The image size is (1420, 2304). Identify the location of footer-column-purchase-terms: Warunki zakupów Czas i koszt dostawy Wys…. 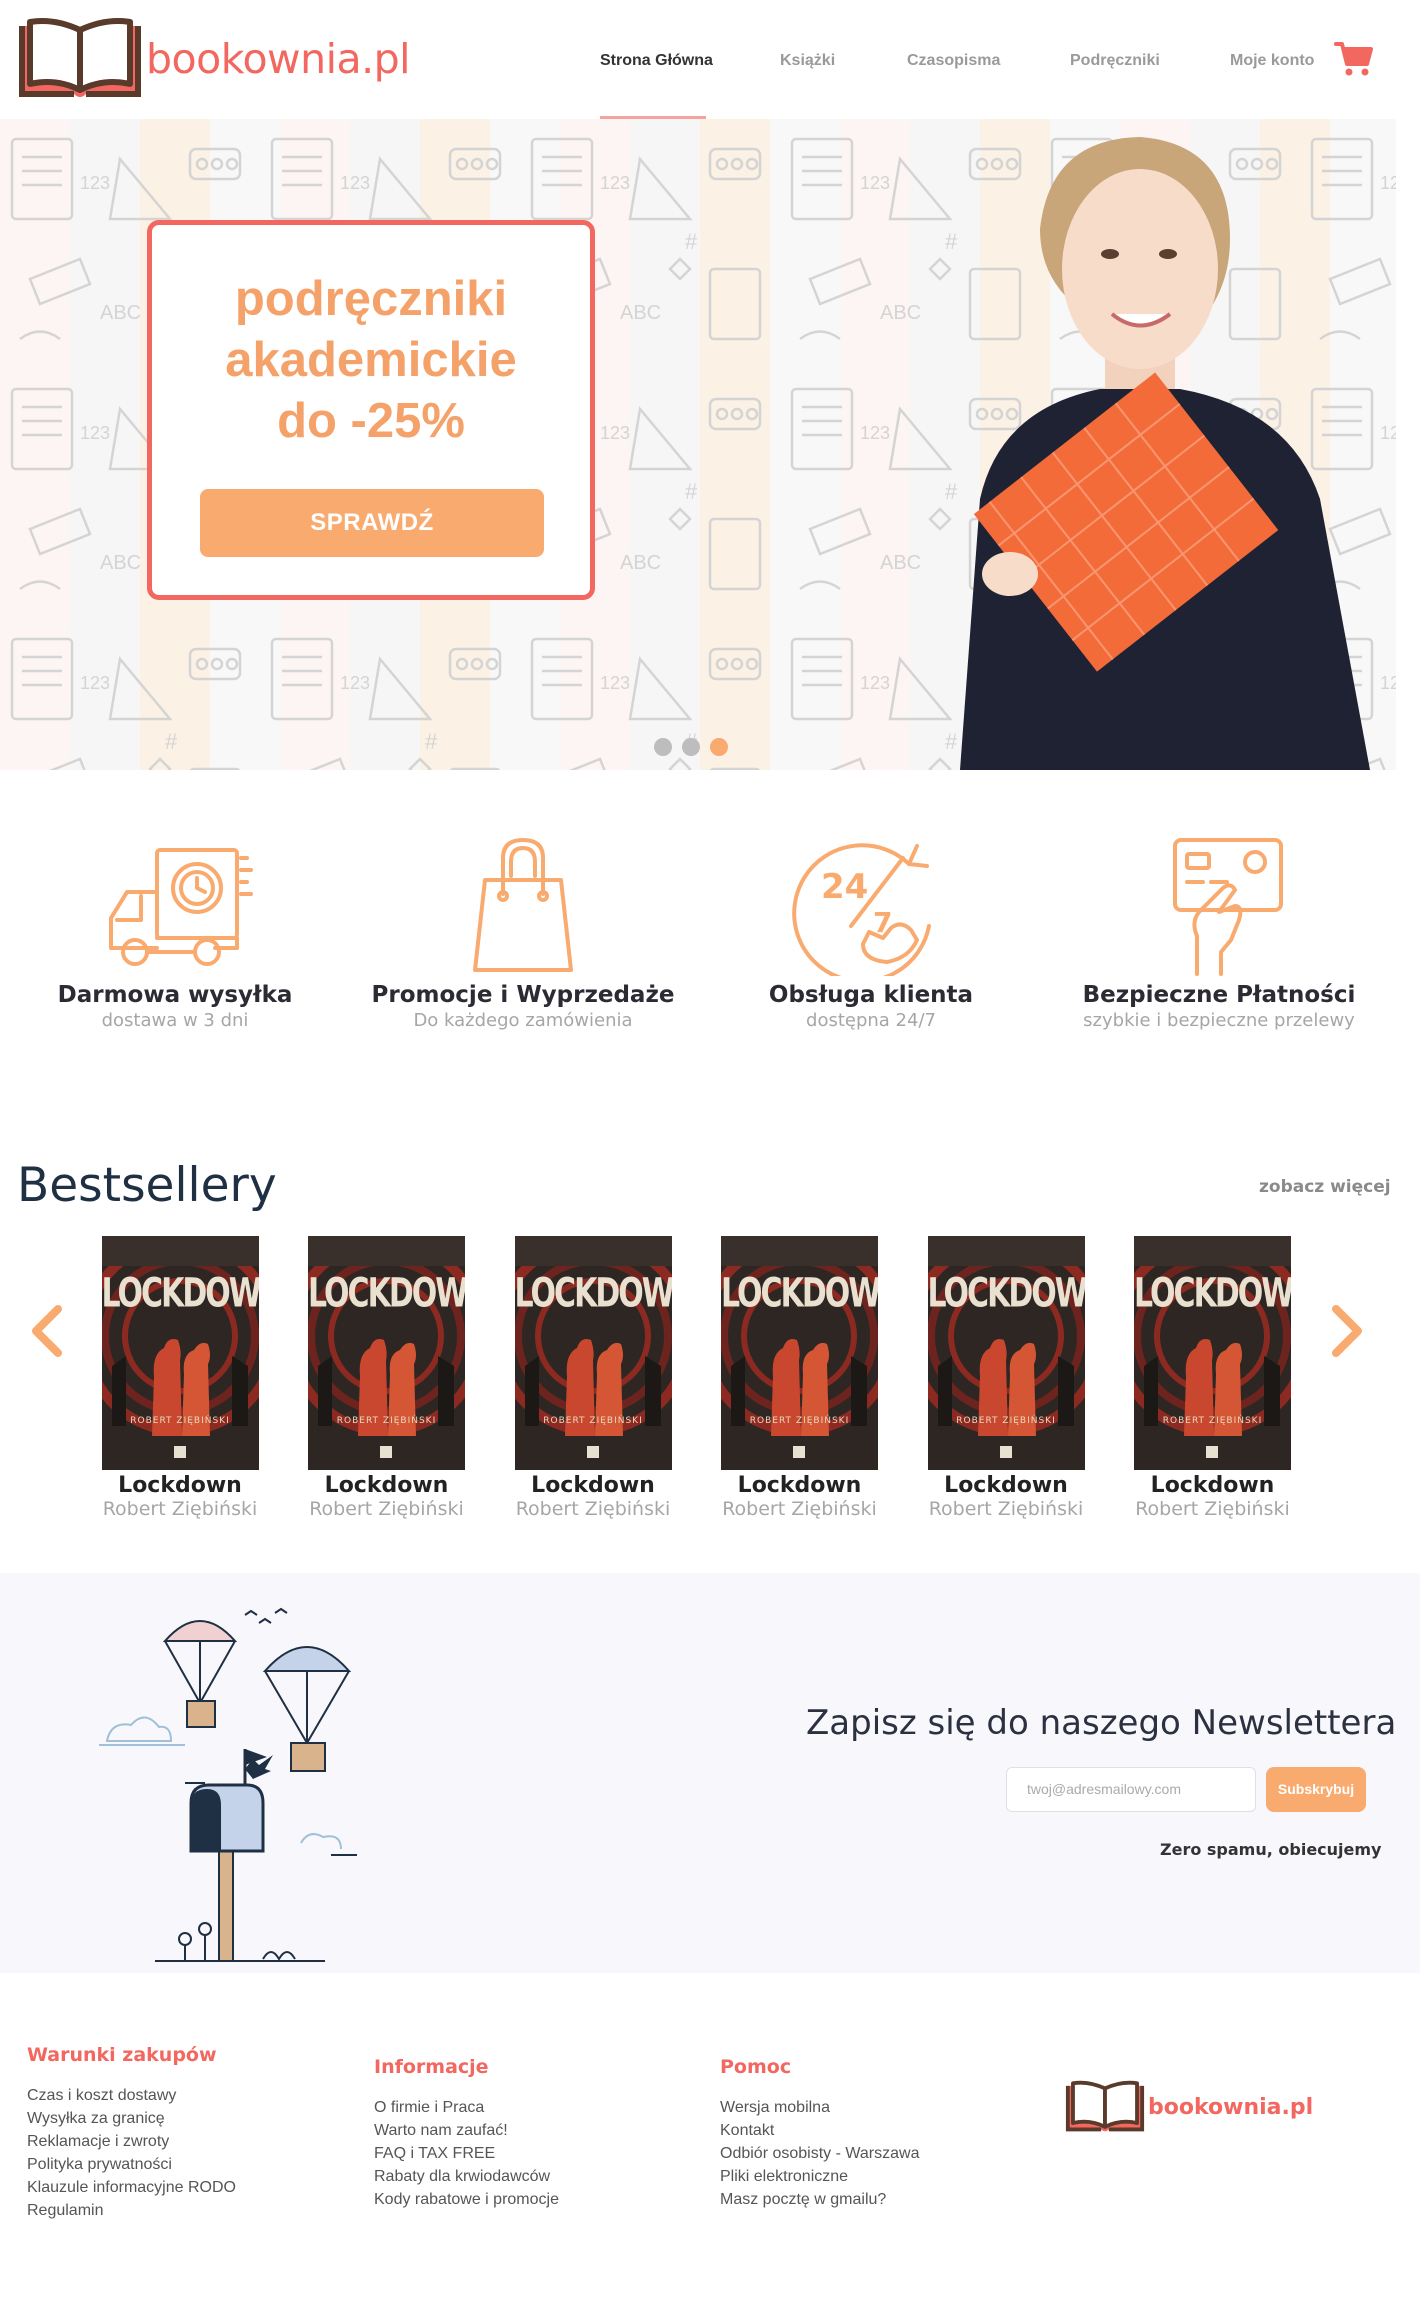
(131, 2133).